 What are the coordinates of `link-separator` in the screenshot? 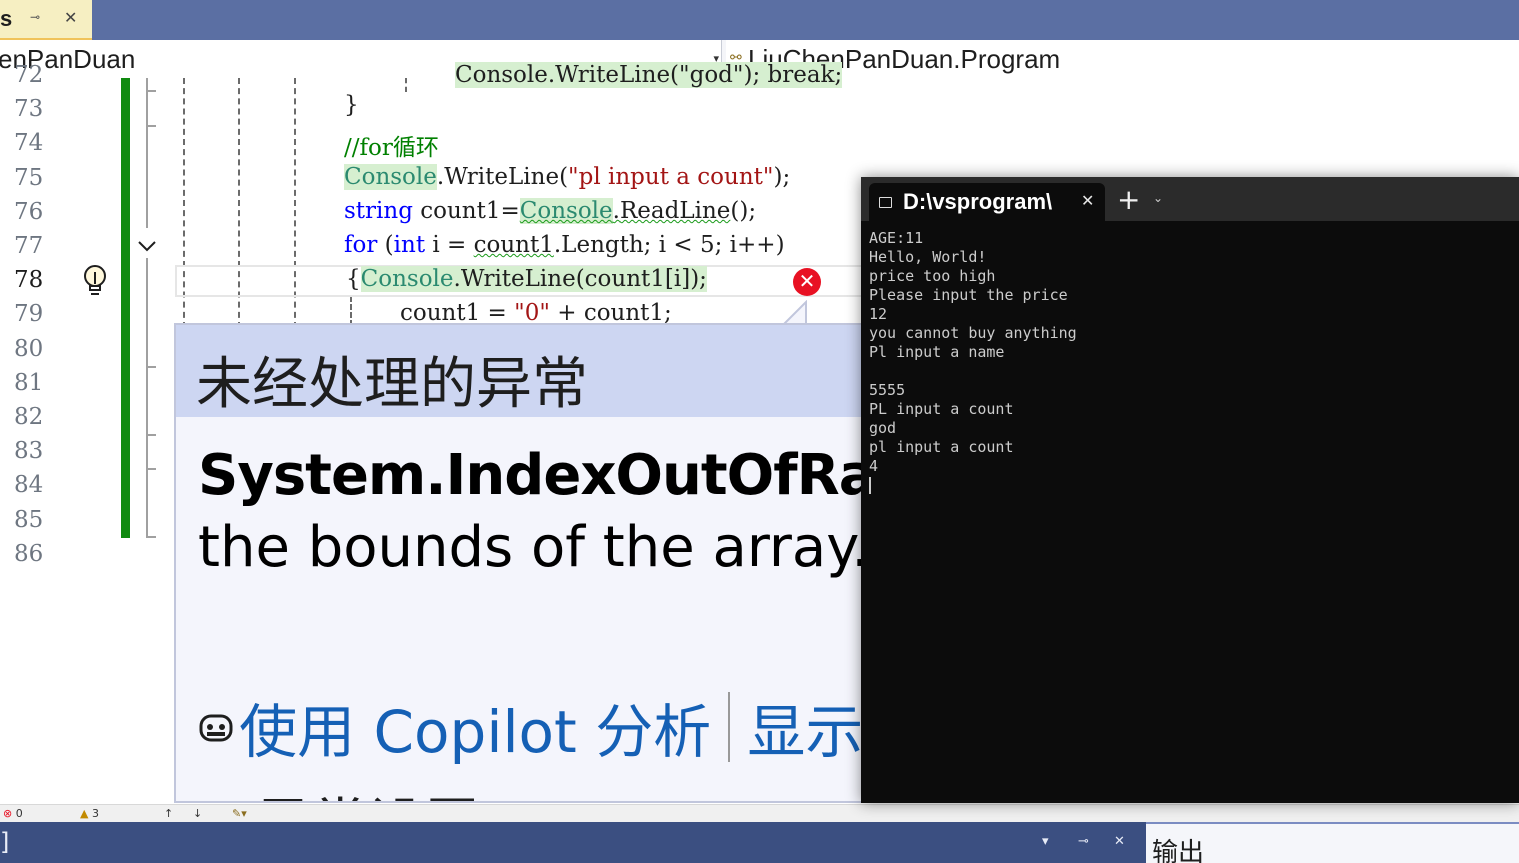 It's located at (729, 727).